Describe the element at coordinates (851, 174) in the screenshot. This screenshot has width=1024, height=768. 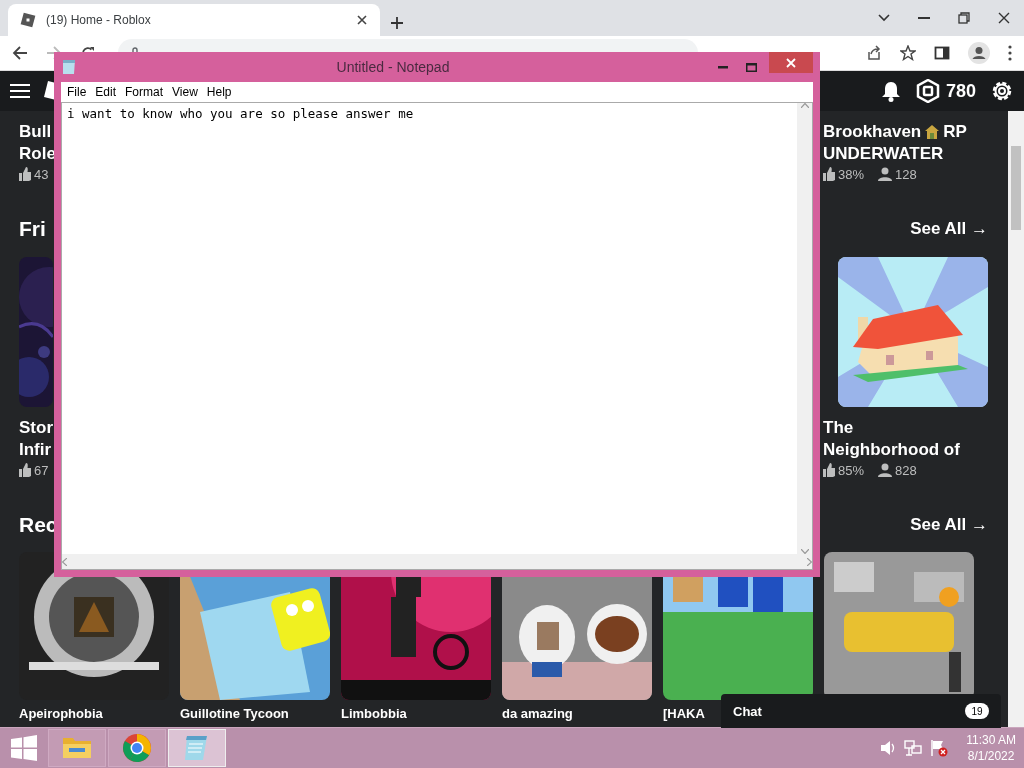
I see `like-ratio: 38%` at that location.